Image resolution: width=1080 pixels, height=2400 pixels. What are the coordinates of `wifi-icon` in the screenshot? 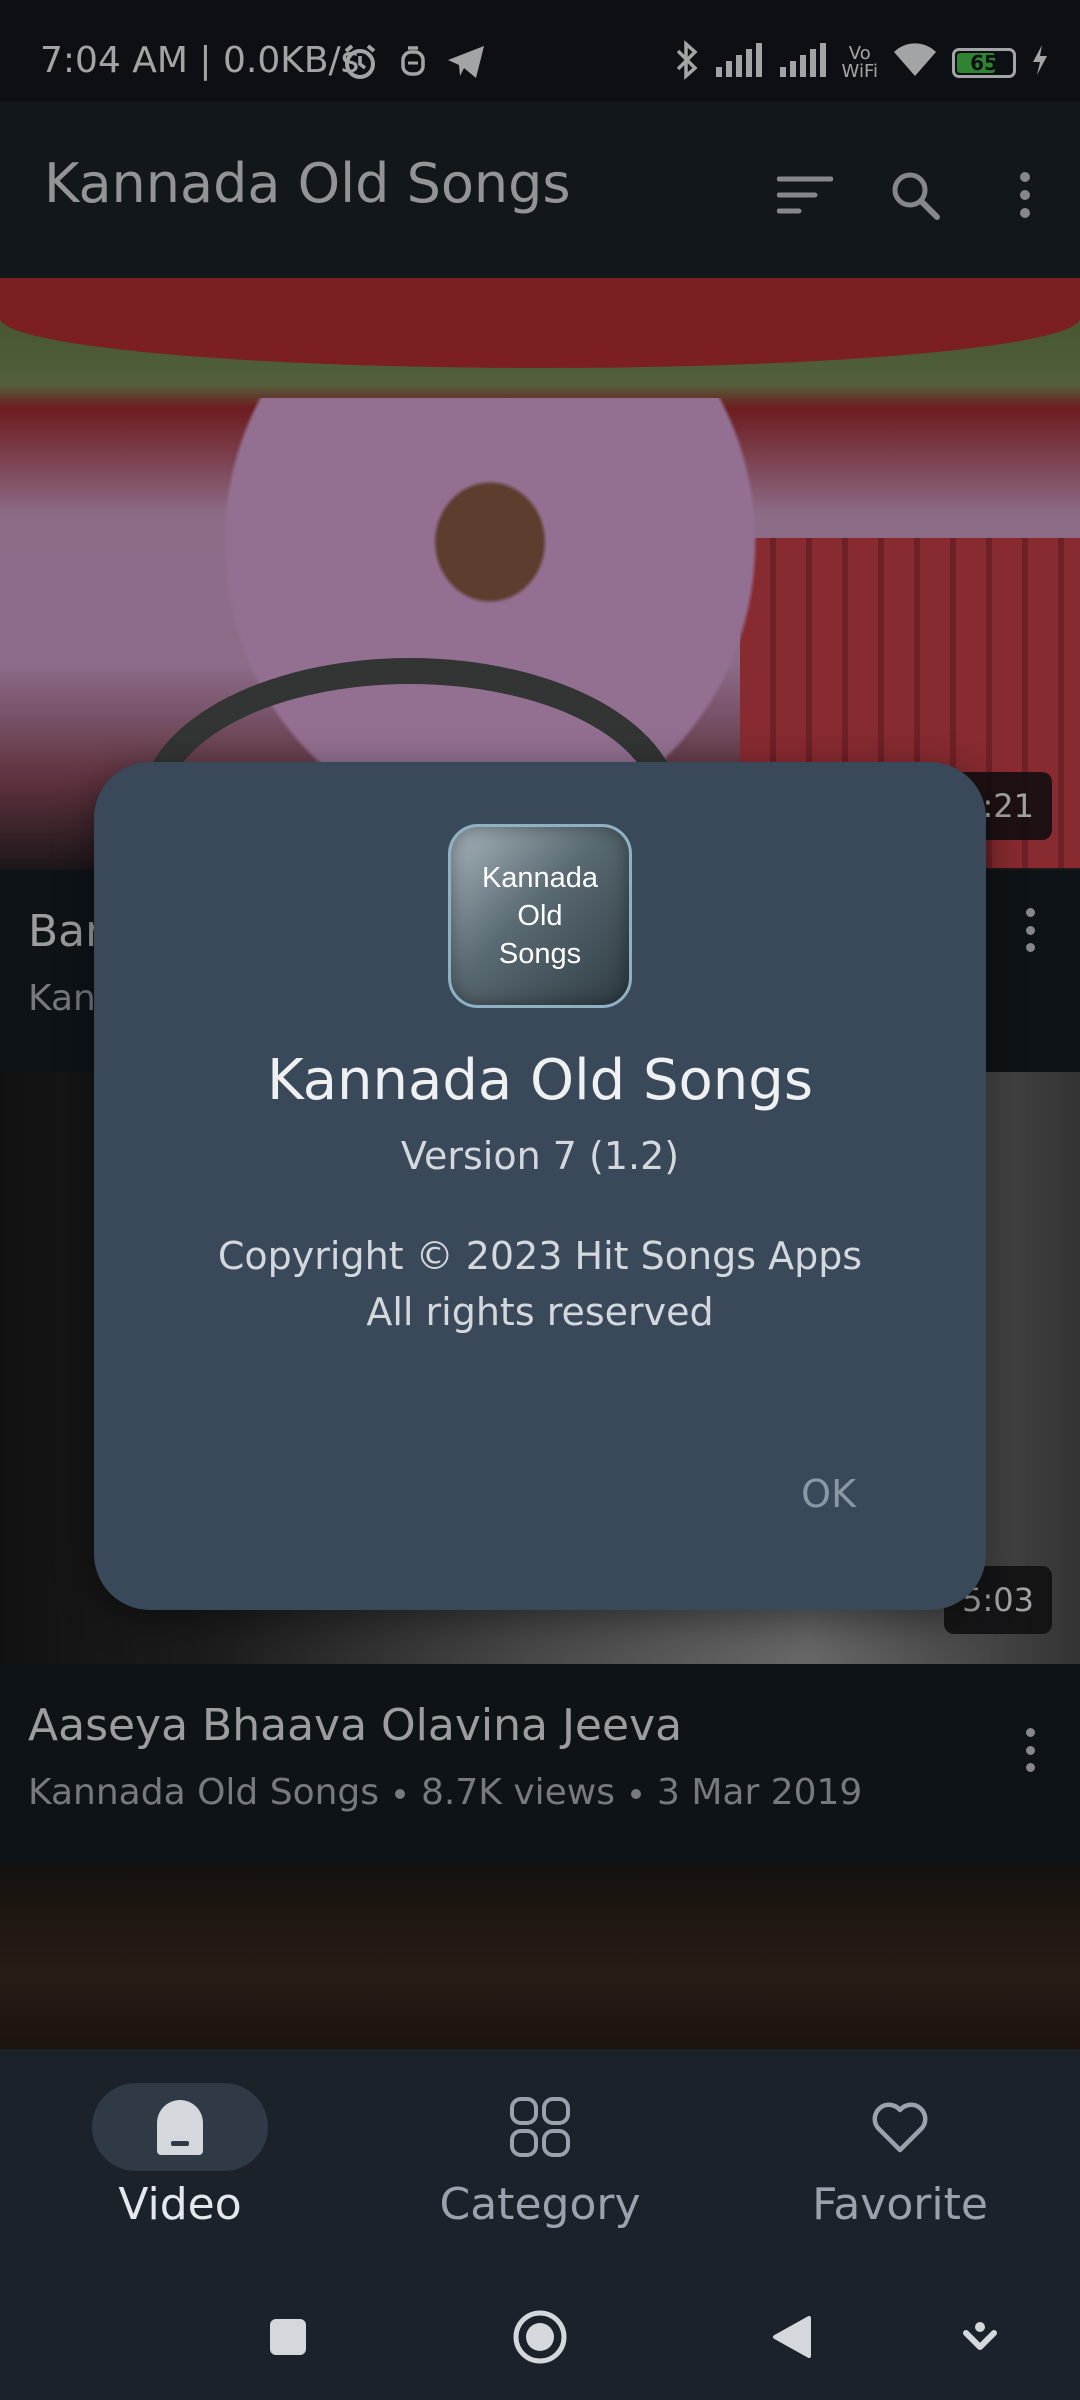 It's located at (915, 63).